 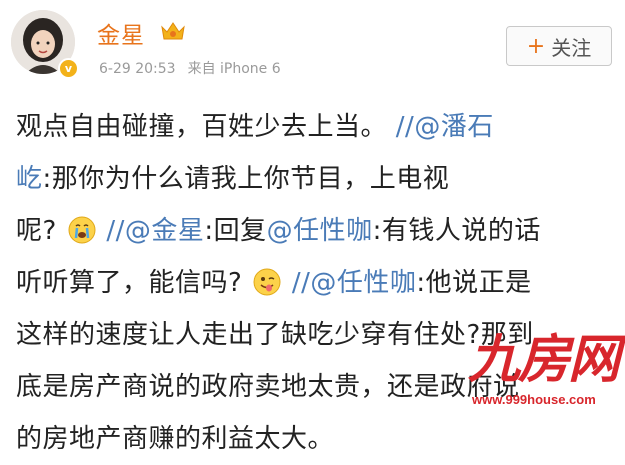 I want to click on user-name: 金星, so click(x=121, y=33).